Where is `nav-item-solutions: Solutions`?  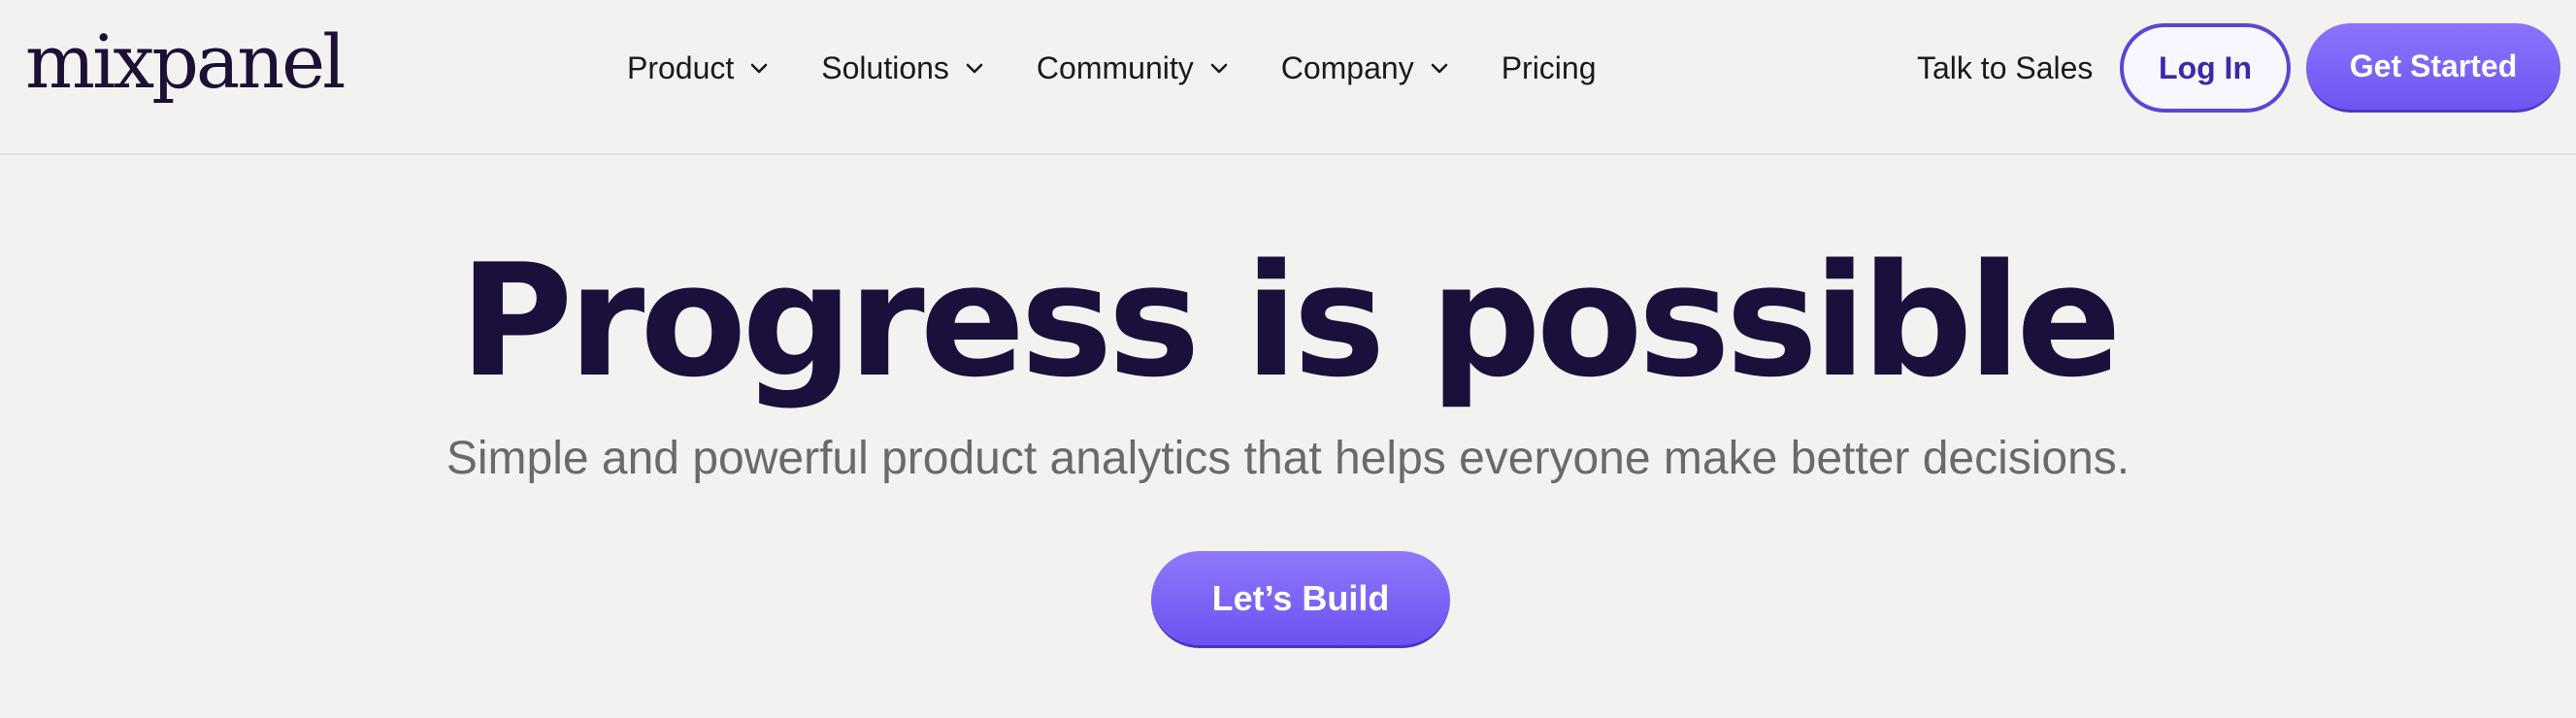 nav-item-solutions: Solutions is located at coordinates (903, 68).